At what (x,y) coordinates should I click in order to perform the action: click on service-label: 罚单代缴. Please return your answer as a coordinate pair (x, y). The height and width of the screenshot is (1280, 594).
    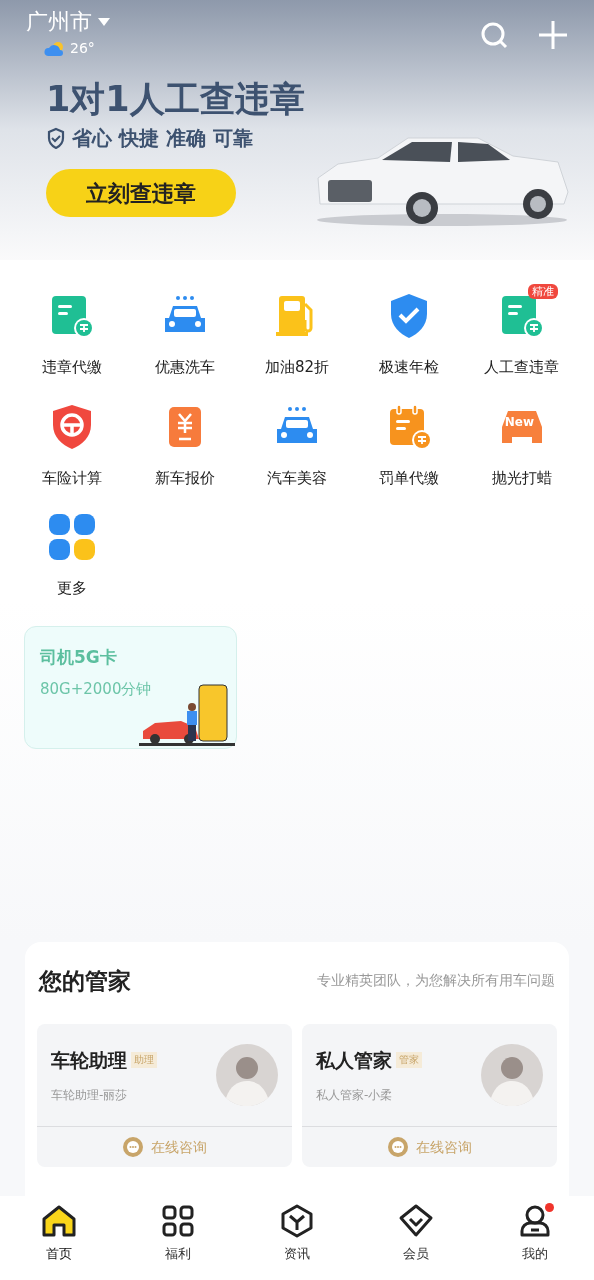
    Looking at the image, I should click on (409, 477).